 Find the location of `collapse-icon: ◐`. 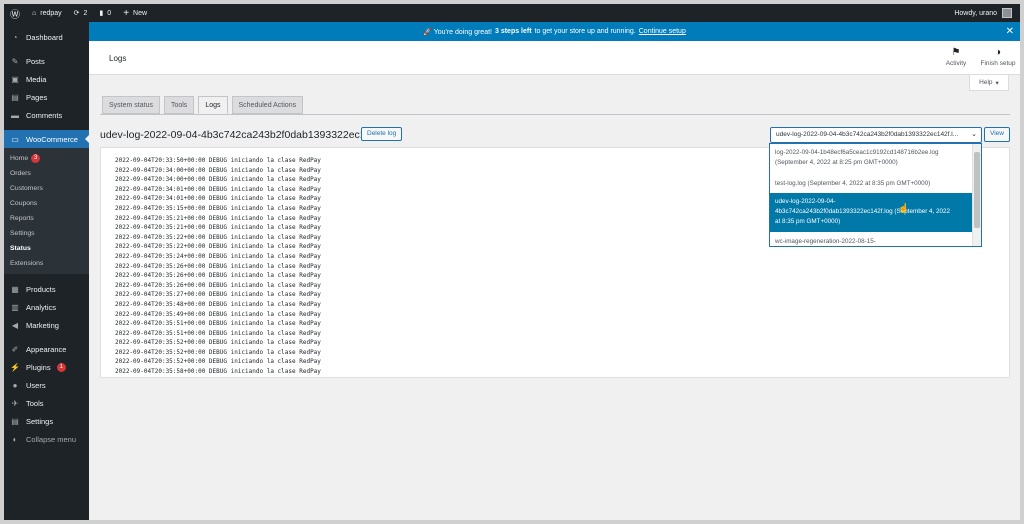

collapse-icon: ◐ is located at coordinates (15, 439).